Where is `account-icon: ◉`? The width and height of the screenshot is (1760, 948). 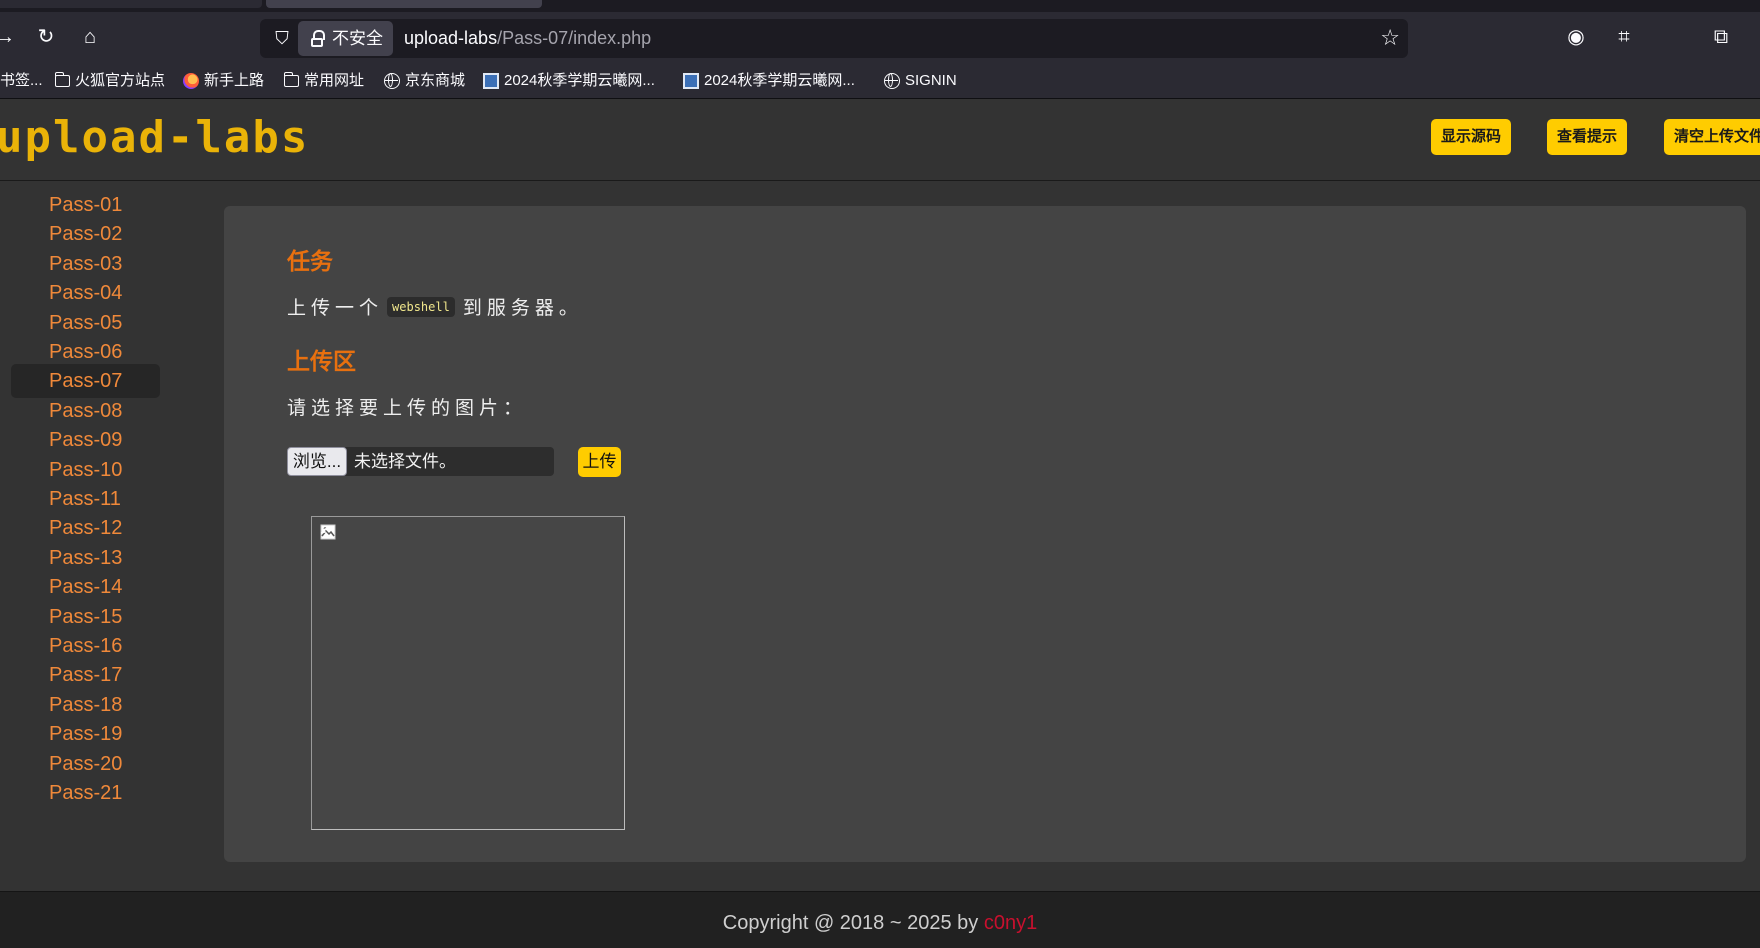 account-icon: ◉ is located at coordinates (1576, 37).